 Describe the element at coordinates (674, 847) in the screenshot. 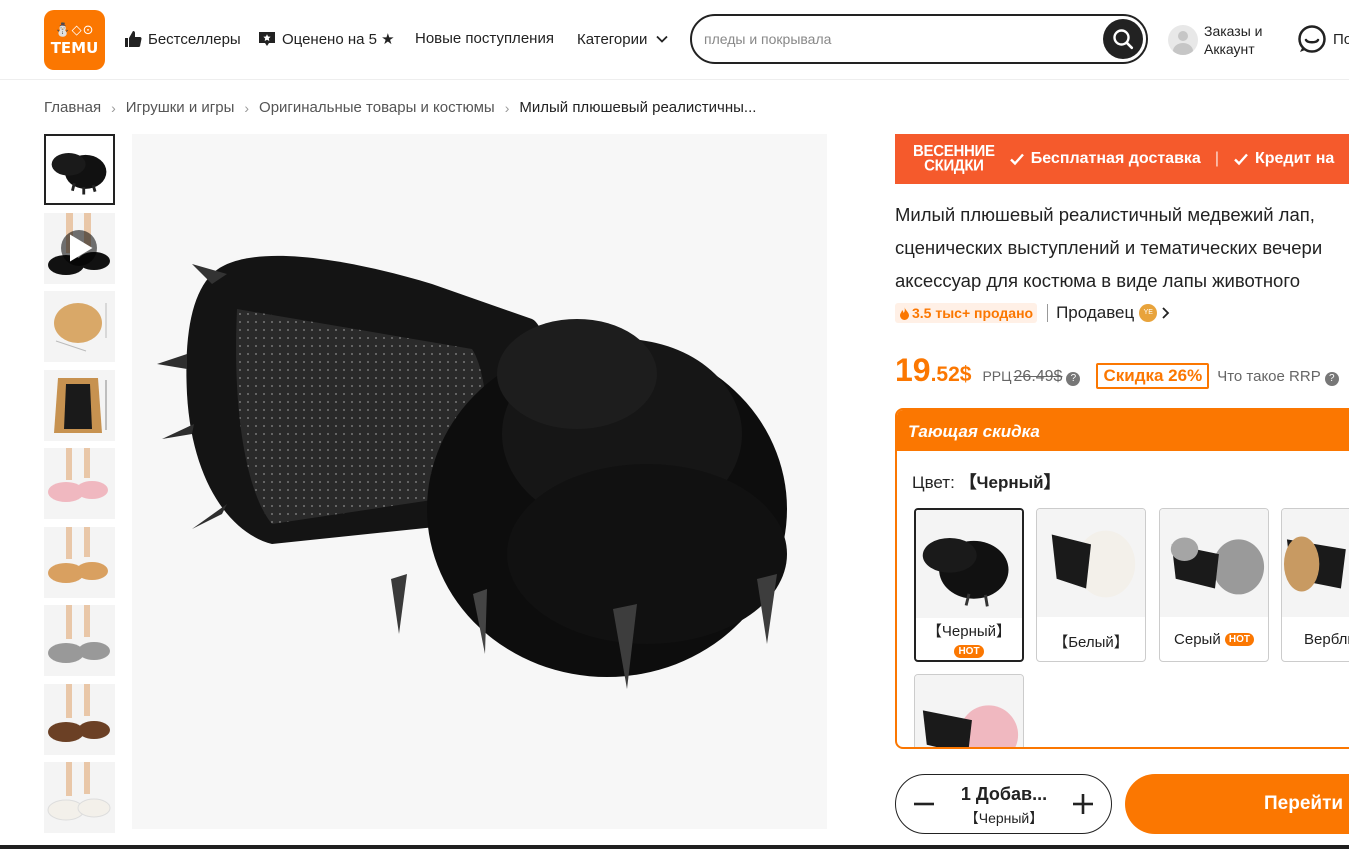

I see `window-bottom-edge` at that location.